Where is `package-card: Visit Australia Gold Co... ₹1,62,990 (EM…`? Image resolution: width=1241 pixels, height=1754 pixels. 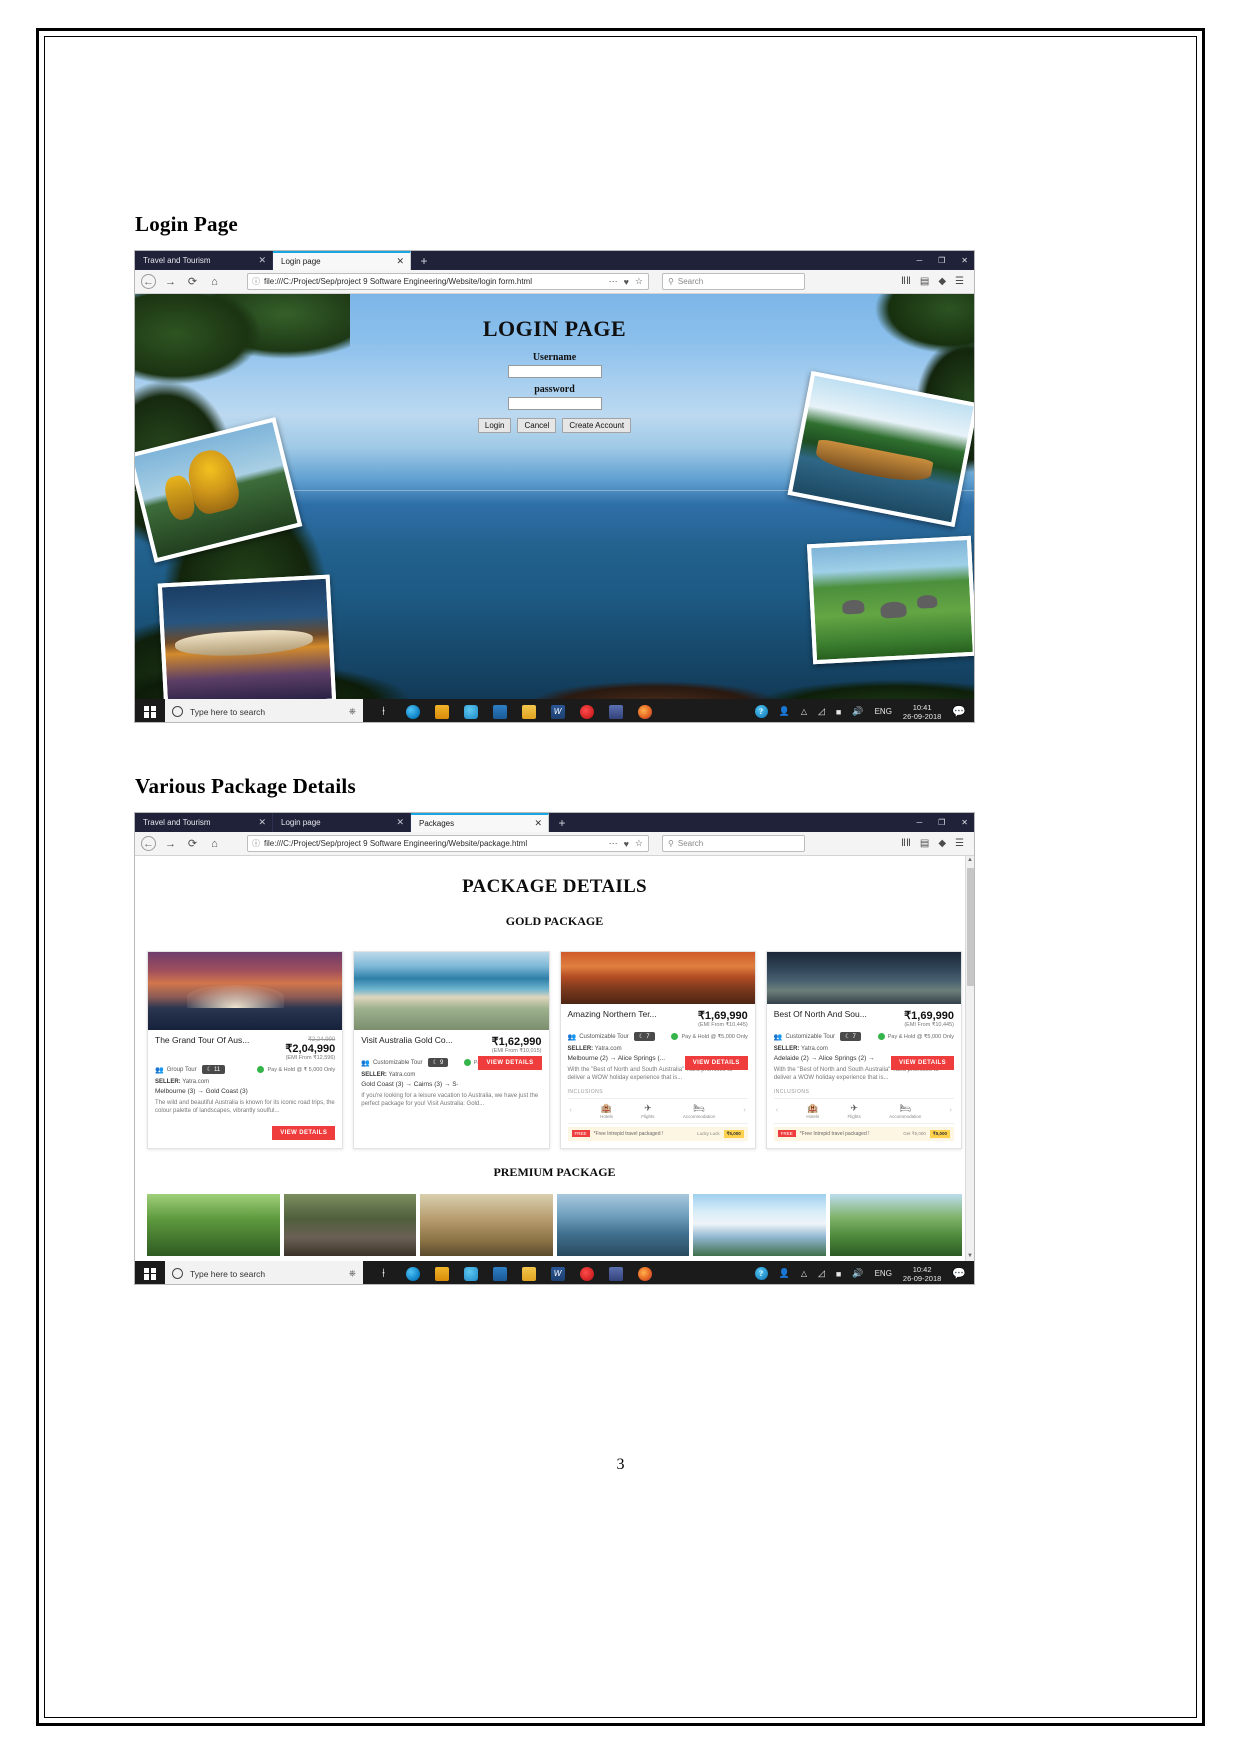
package-card: Visit Australia Gold Co... ₹1,62,990 (EM… is located at coordinates (451, 1050).